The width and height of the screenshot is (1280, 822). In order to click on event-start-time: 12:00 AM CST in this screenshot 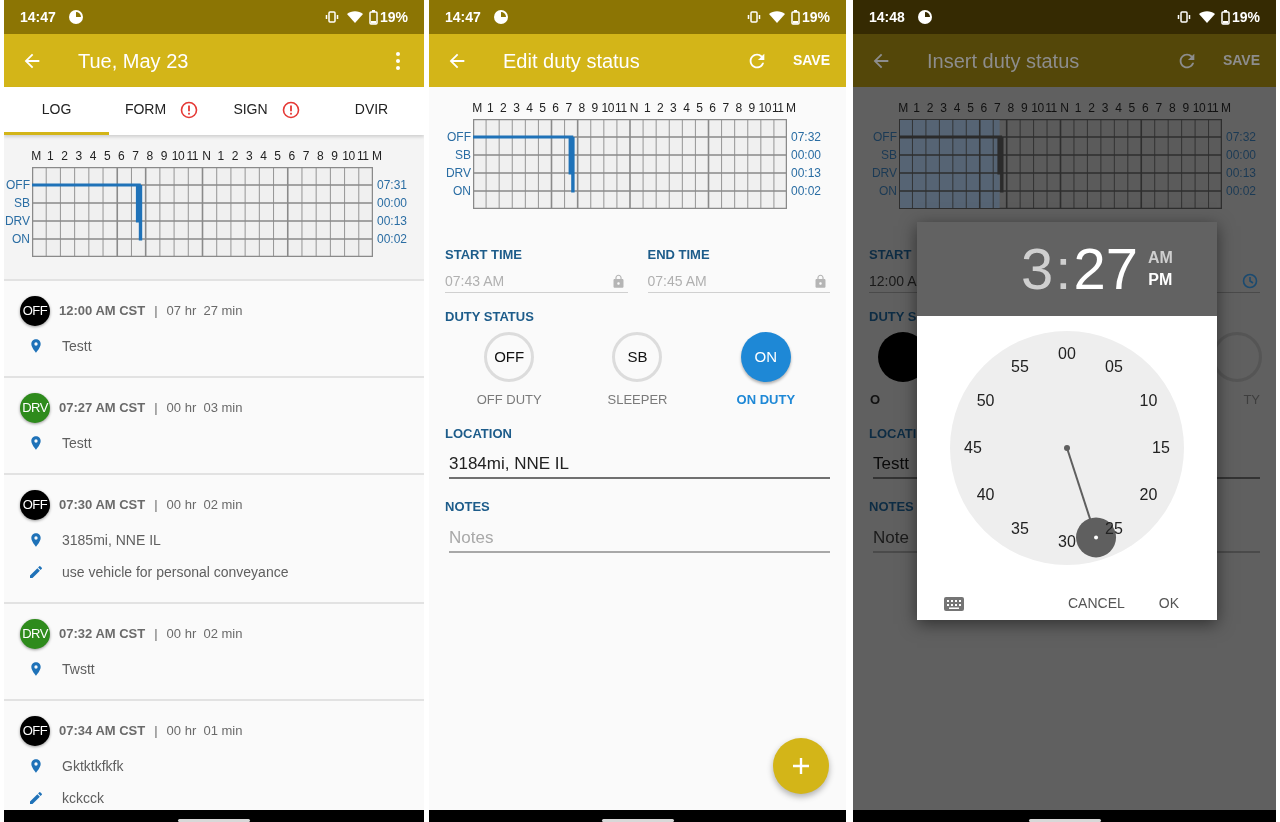, I will do `click(102, 311)`.